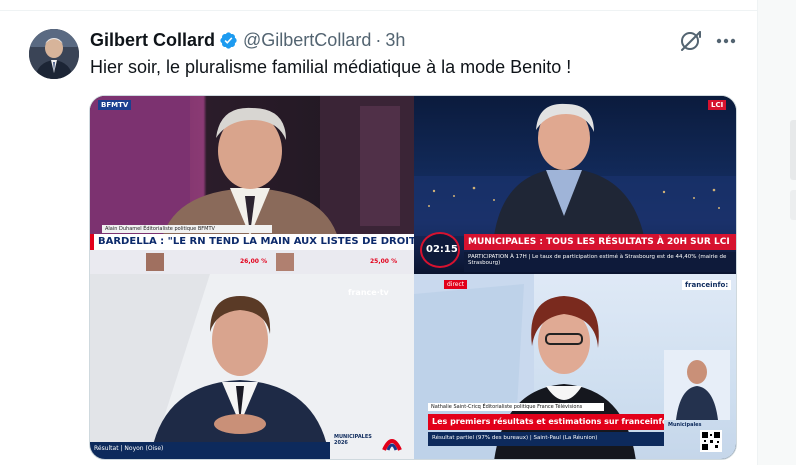 The width and height of the screenshot is (796, 465). What do you see at coordinates (353, 440) in the screenshot?
I see `france-tv-badge: MUNICIPALES 2026` at bounding box center [353, 440].